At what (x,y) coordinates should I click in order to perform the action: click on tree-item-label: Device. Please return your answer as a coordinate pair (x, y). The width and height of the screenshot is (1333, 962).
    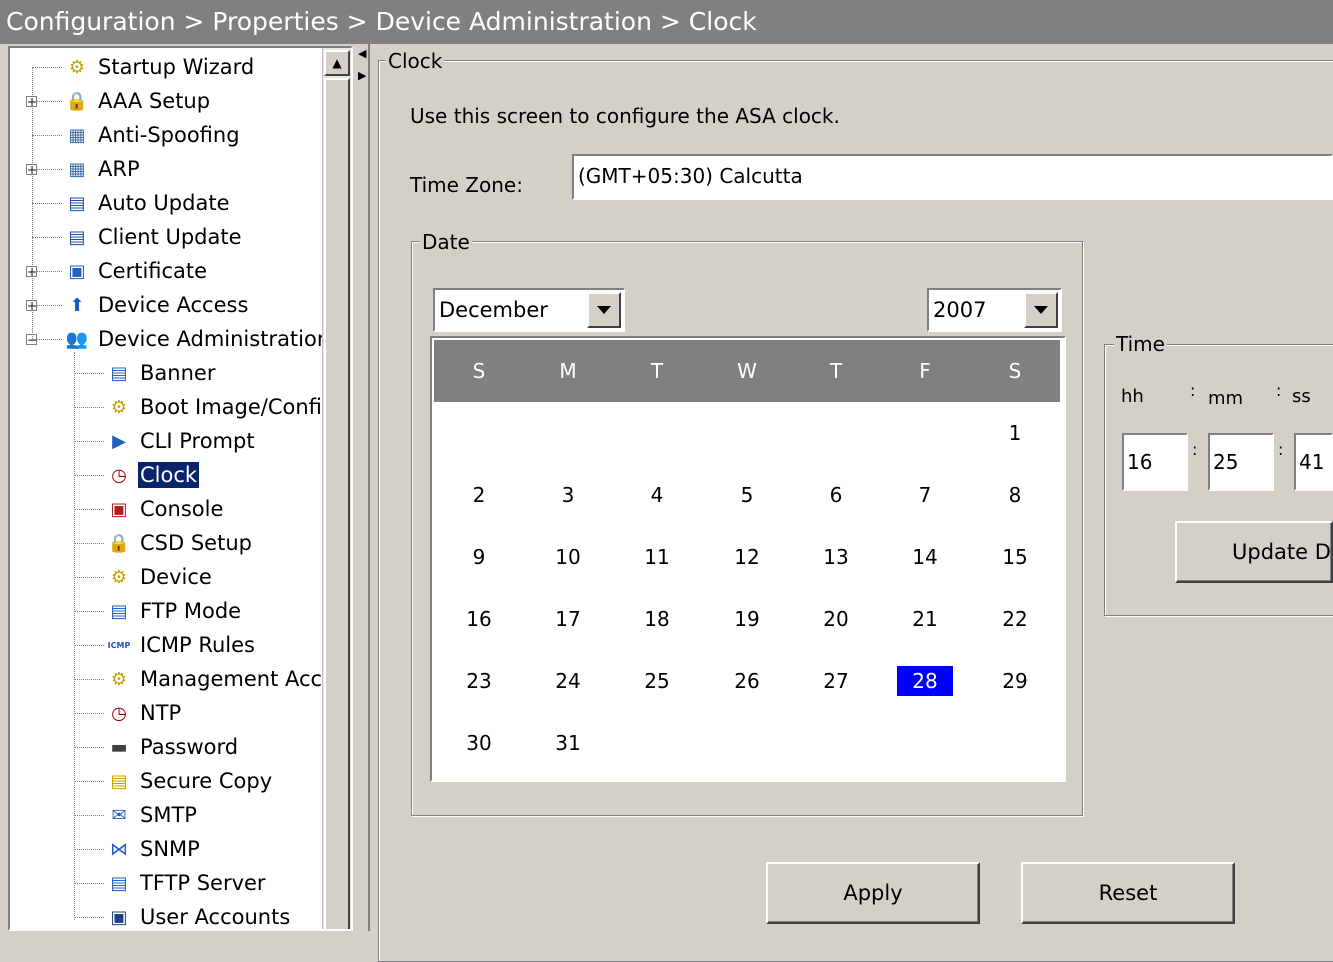
    Looking at the image, I should click on (176, 577).